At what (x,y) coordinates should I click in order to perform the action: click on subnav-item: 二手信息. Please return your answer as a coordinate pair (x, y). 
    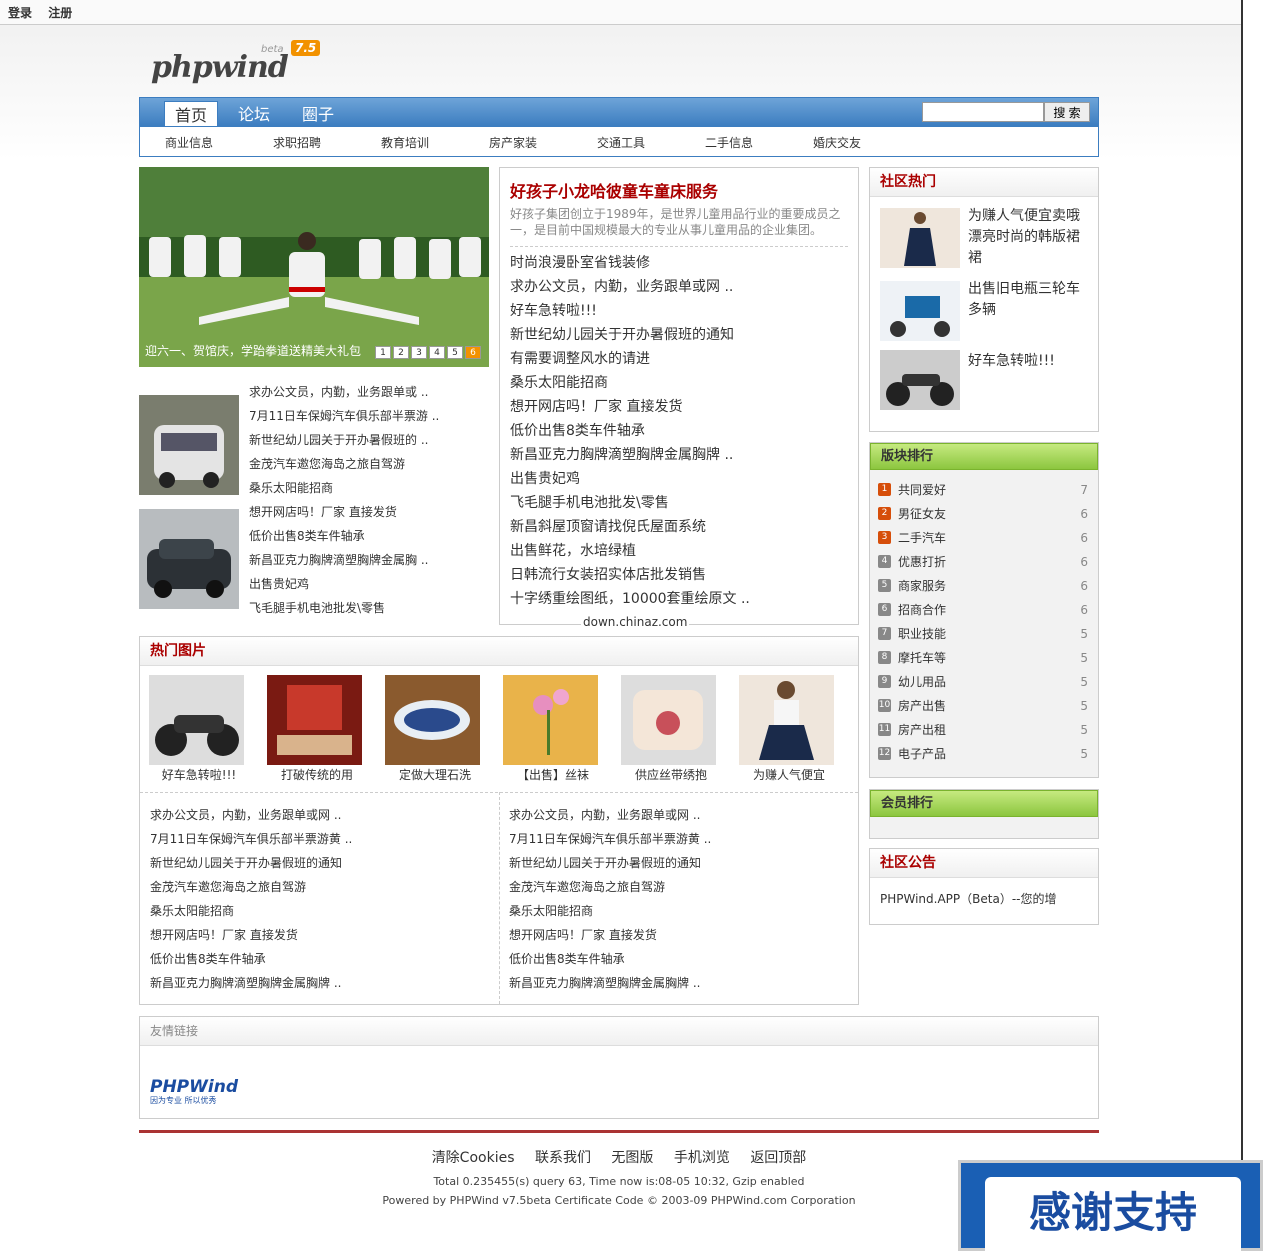
    Looking at the image, I should click on (729, 142).